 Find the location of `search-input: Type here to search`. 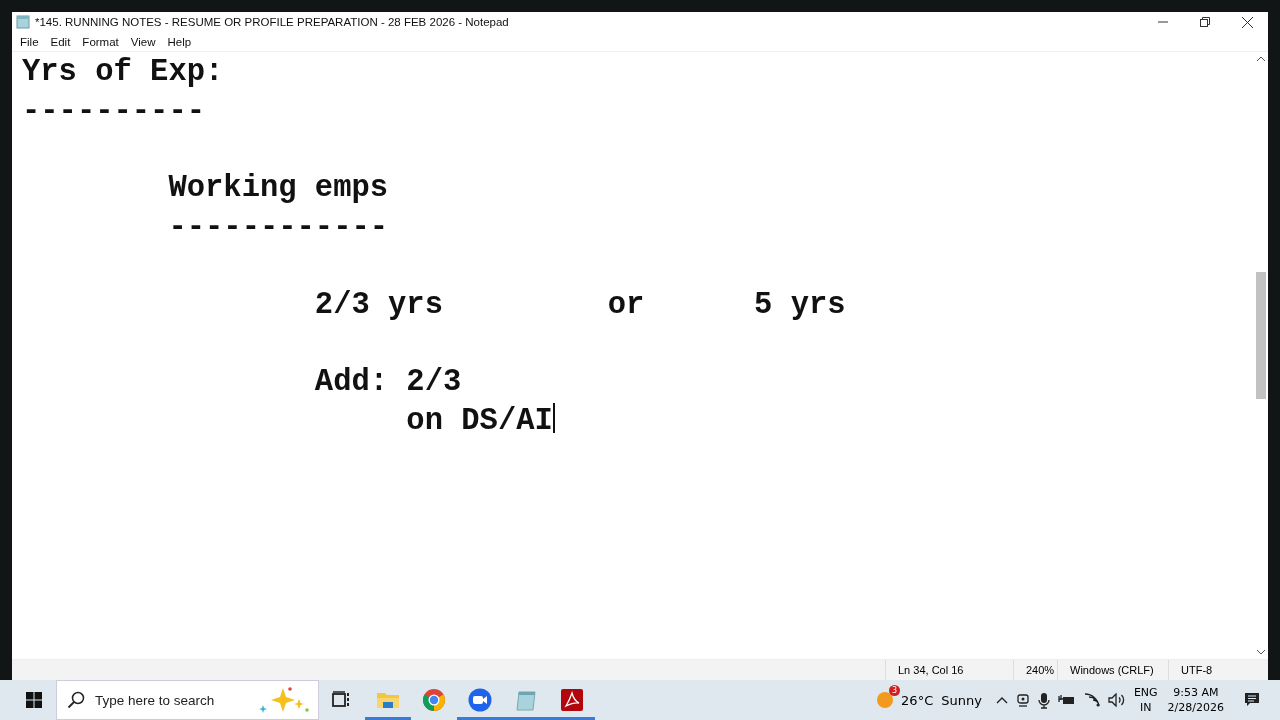

search-input: Type here to search is located at coordinates (170, 700).